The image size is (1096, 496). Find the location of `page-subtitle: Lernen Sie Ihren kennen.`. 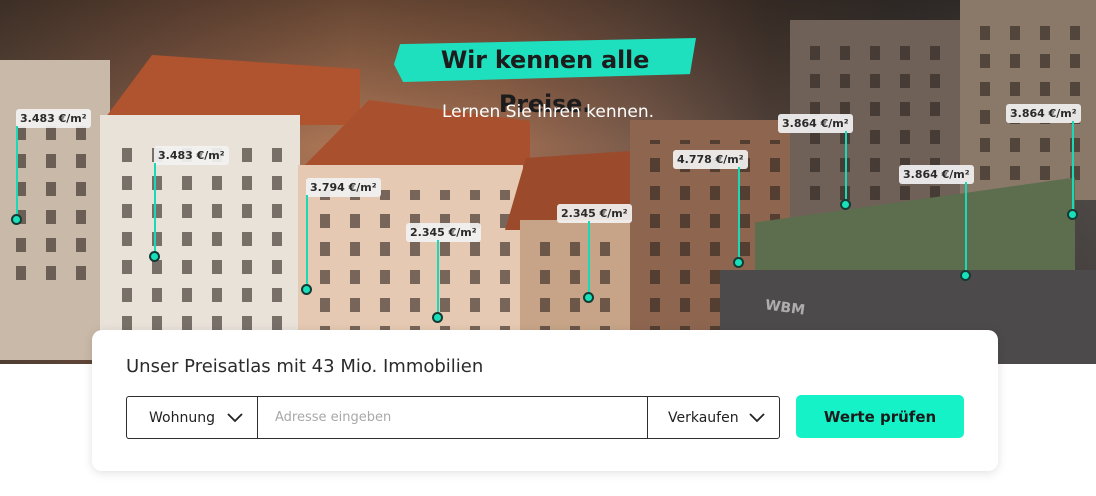

page-subtitle: Lernen Sie Ihren kennen. is located at coordinates (548, 112).